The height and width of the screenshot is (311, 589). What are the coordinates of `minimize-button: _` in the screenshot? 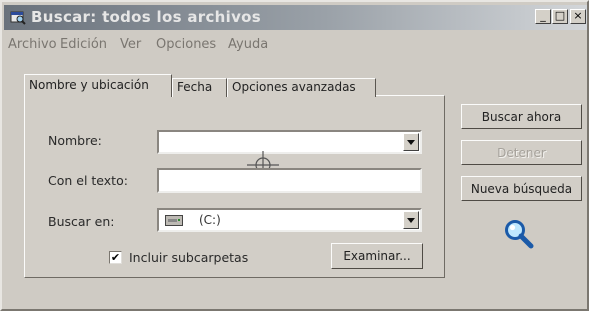 It's located at (543, 16).